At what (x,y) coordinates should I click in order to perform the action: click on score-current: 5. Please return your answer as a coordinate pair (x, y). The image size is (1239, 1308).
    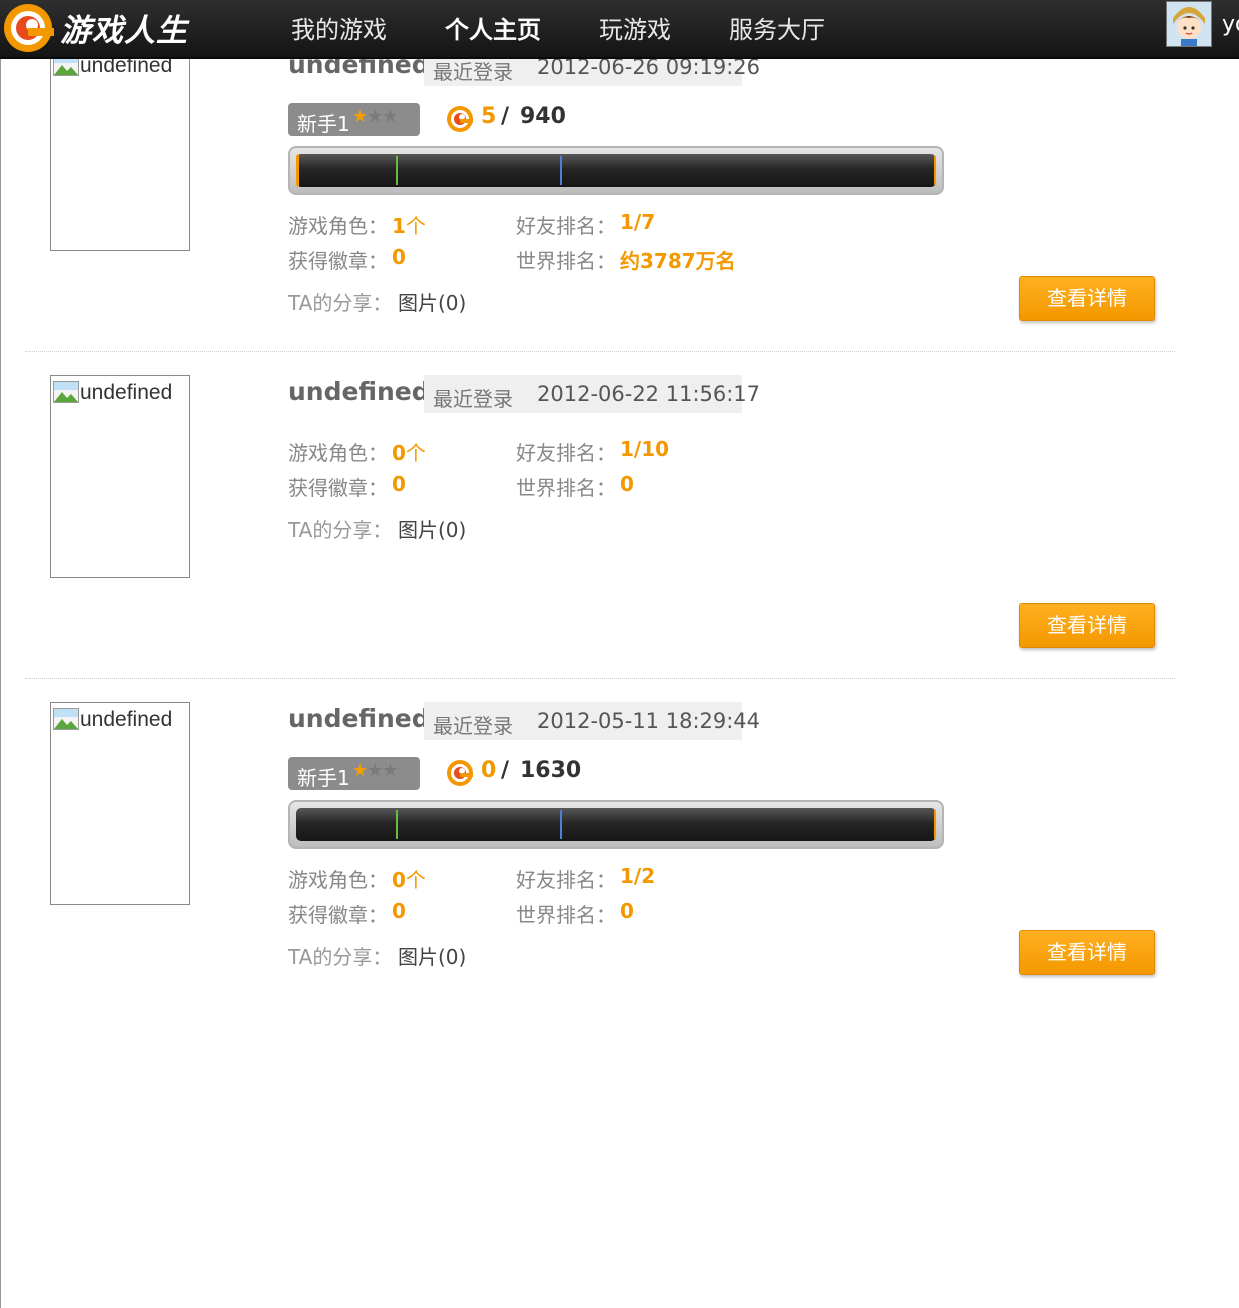
    Looking at the image, I should click on (489, 116).